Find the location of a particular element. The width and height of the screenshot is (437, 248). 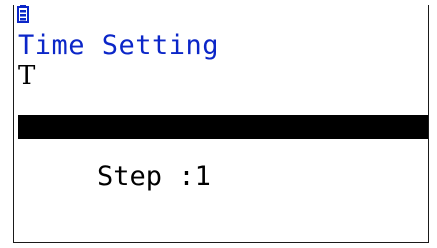

setting-value-step: 1 is located at coordinates (202, 176).